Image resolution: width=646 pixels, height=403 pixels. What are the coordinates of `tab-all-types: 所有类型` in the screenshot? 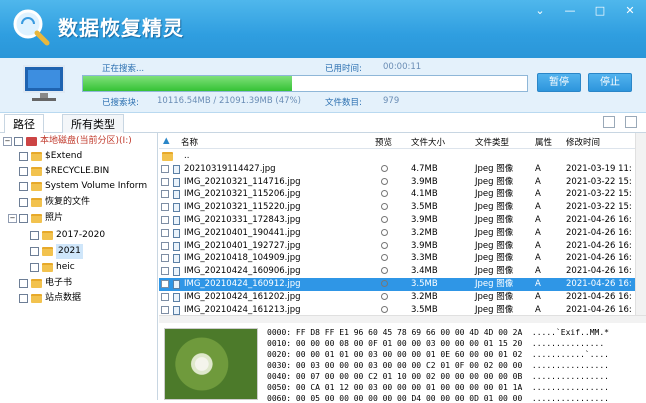 It's located at (93, 123).